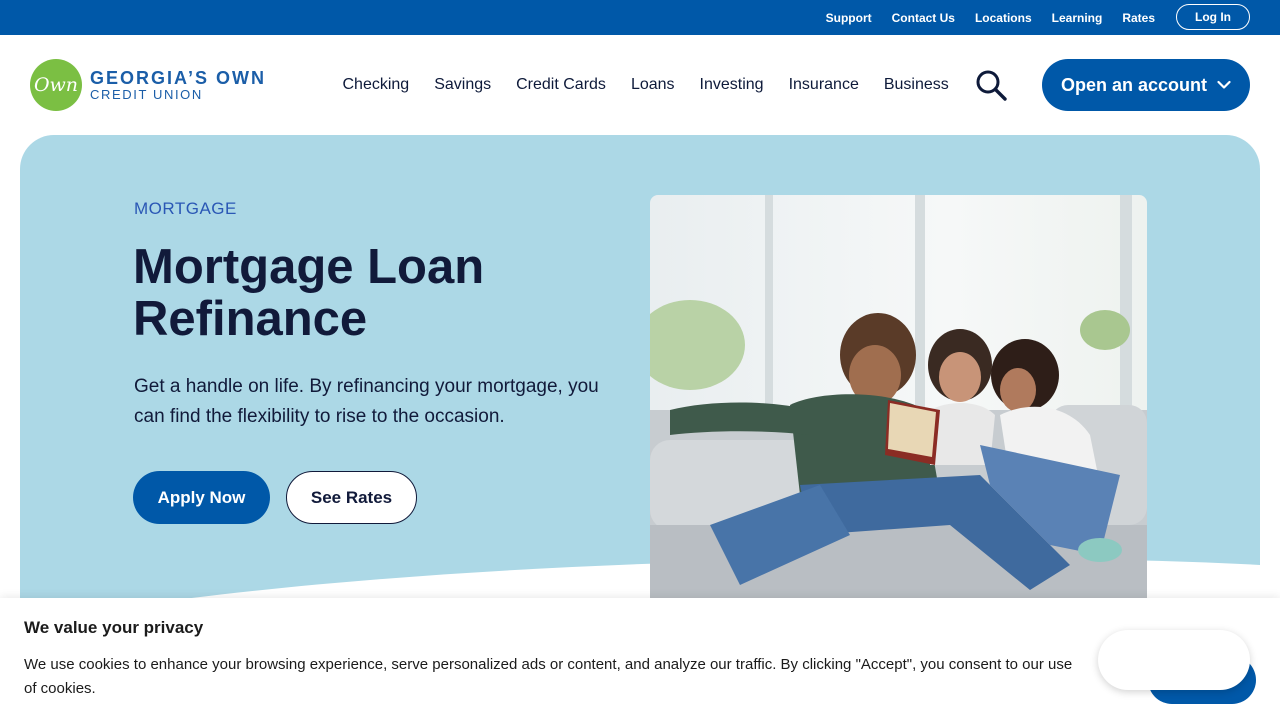 The width and height of the screenshot is (1280, 720). Describe the element at coordinates (1134, 84) in the screenshot. I see `open-account-label: Open an account` at that location.